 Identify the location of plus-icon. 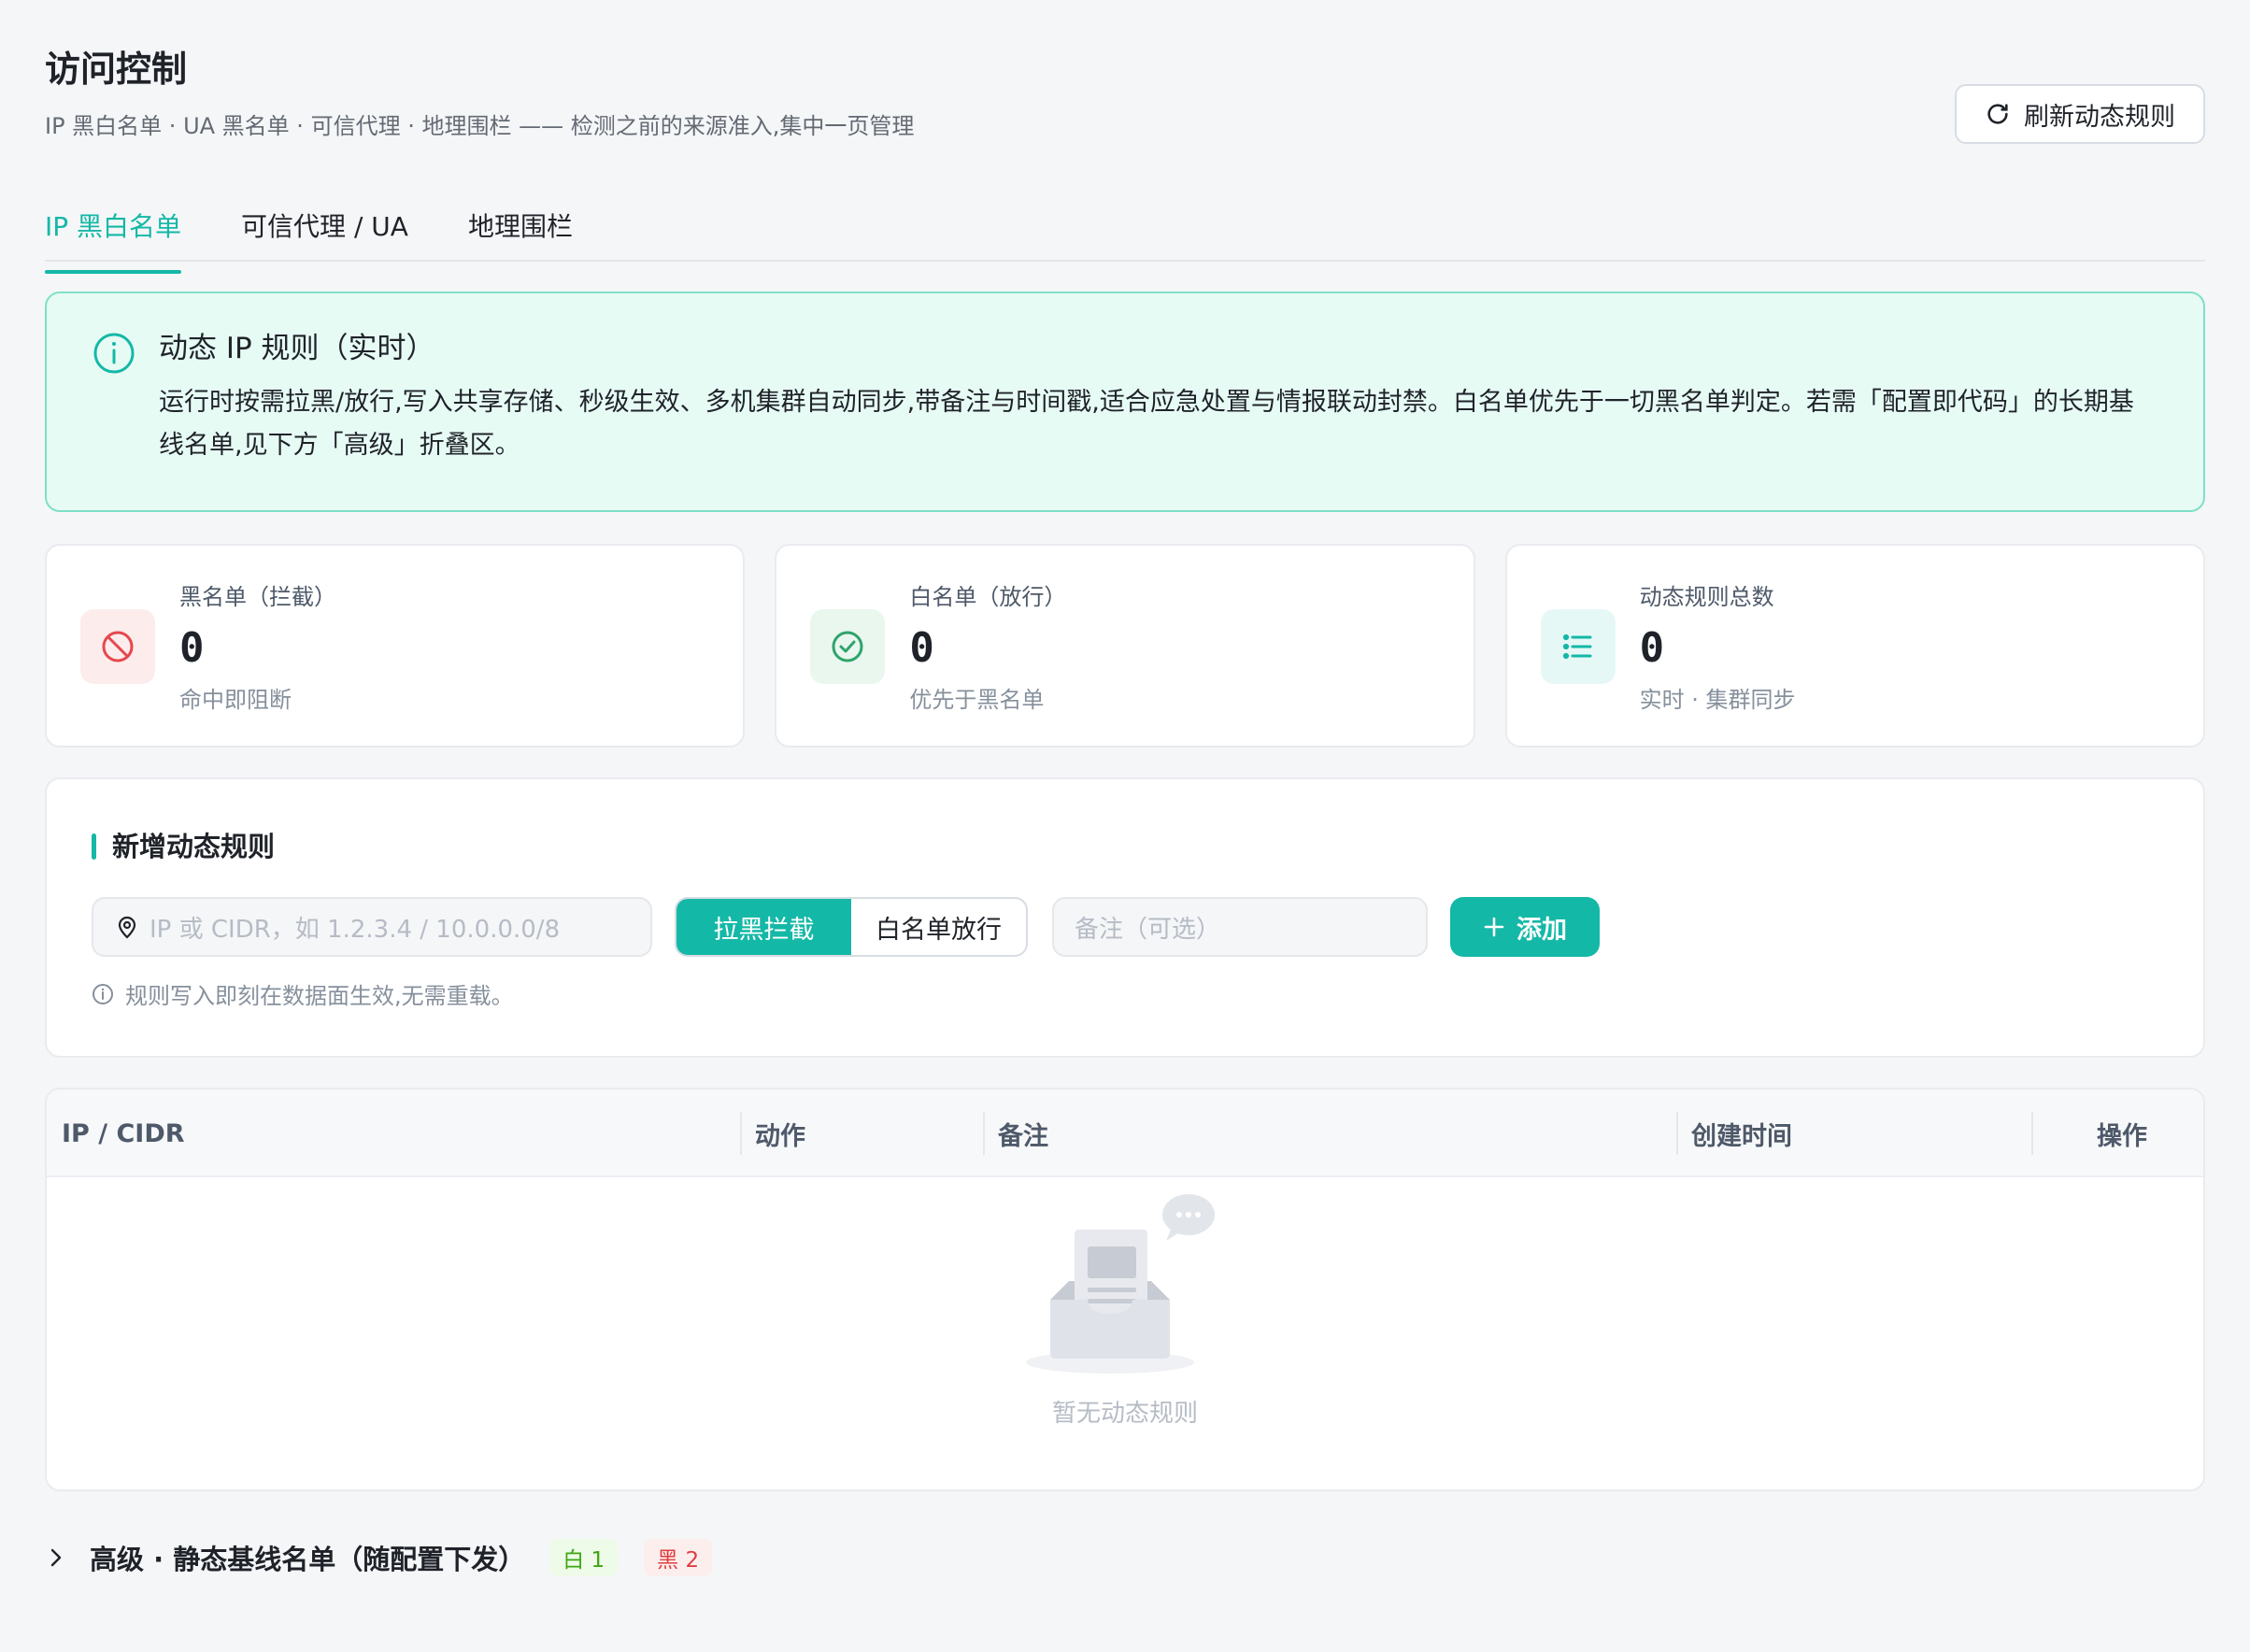
(1494, 927).